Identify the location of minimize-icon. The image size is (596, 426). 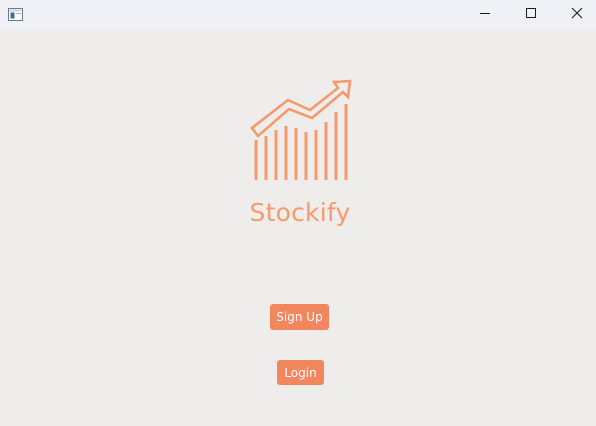
(485, 15).